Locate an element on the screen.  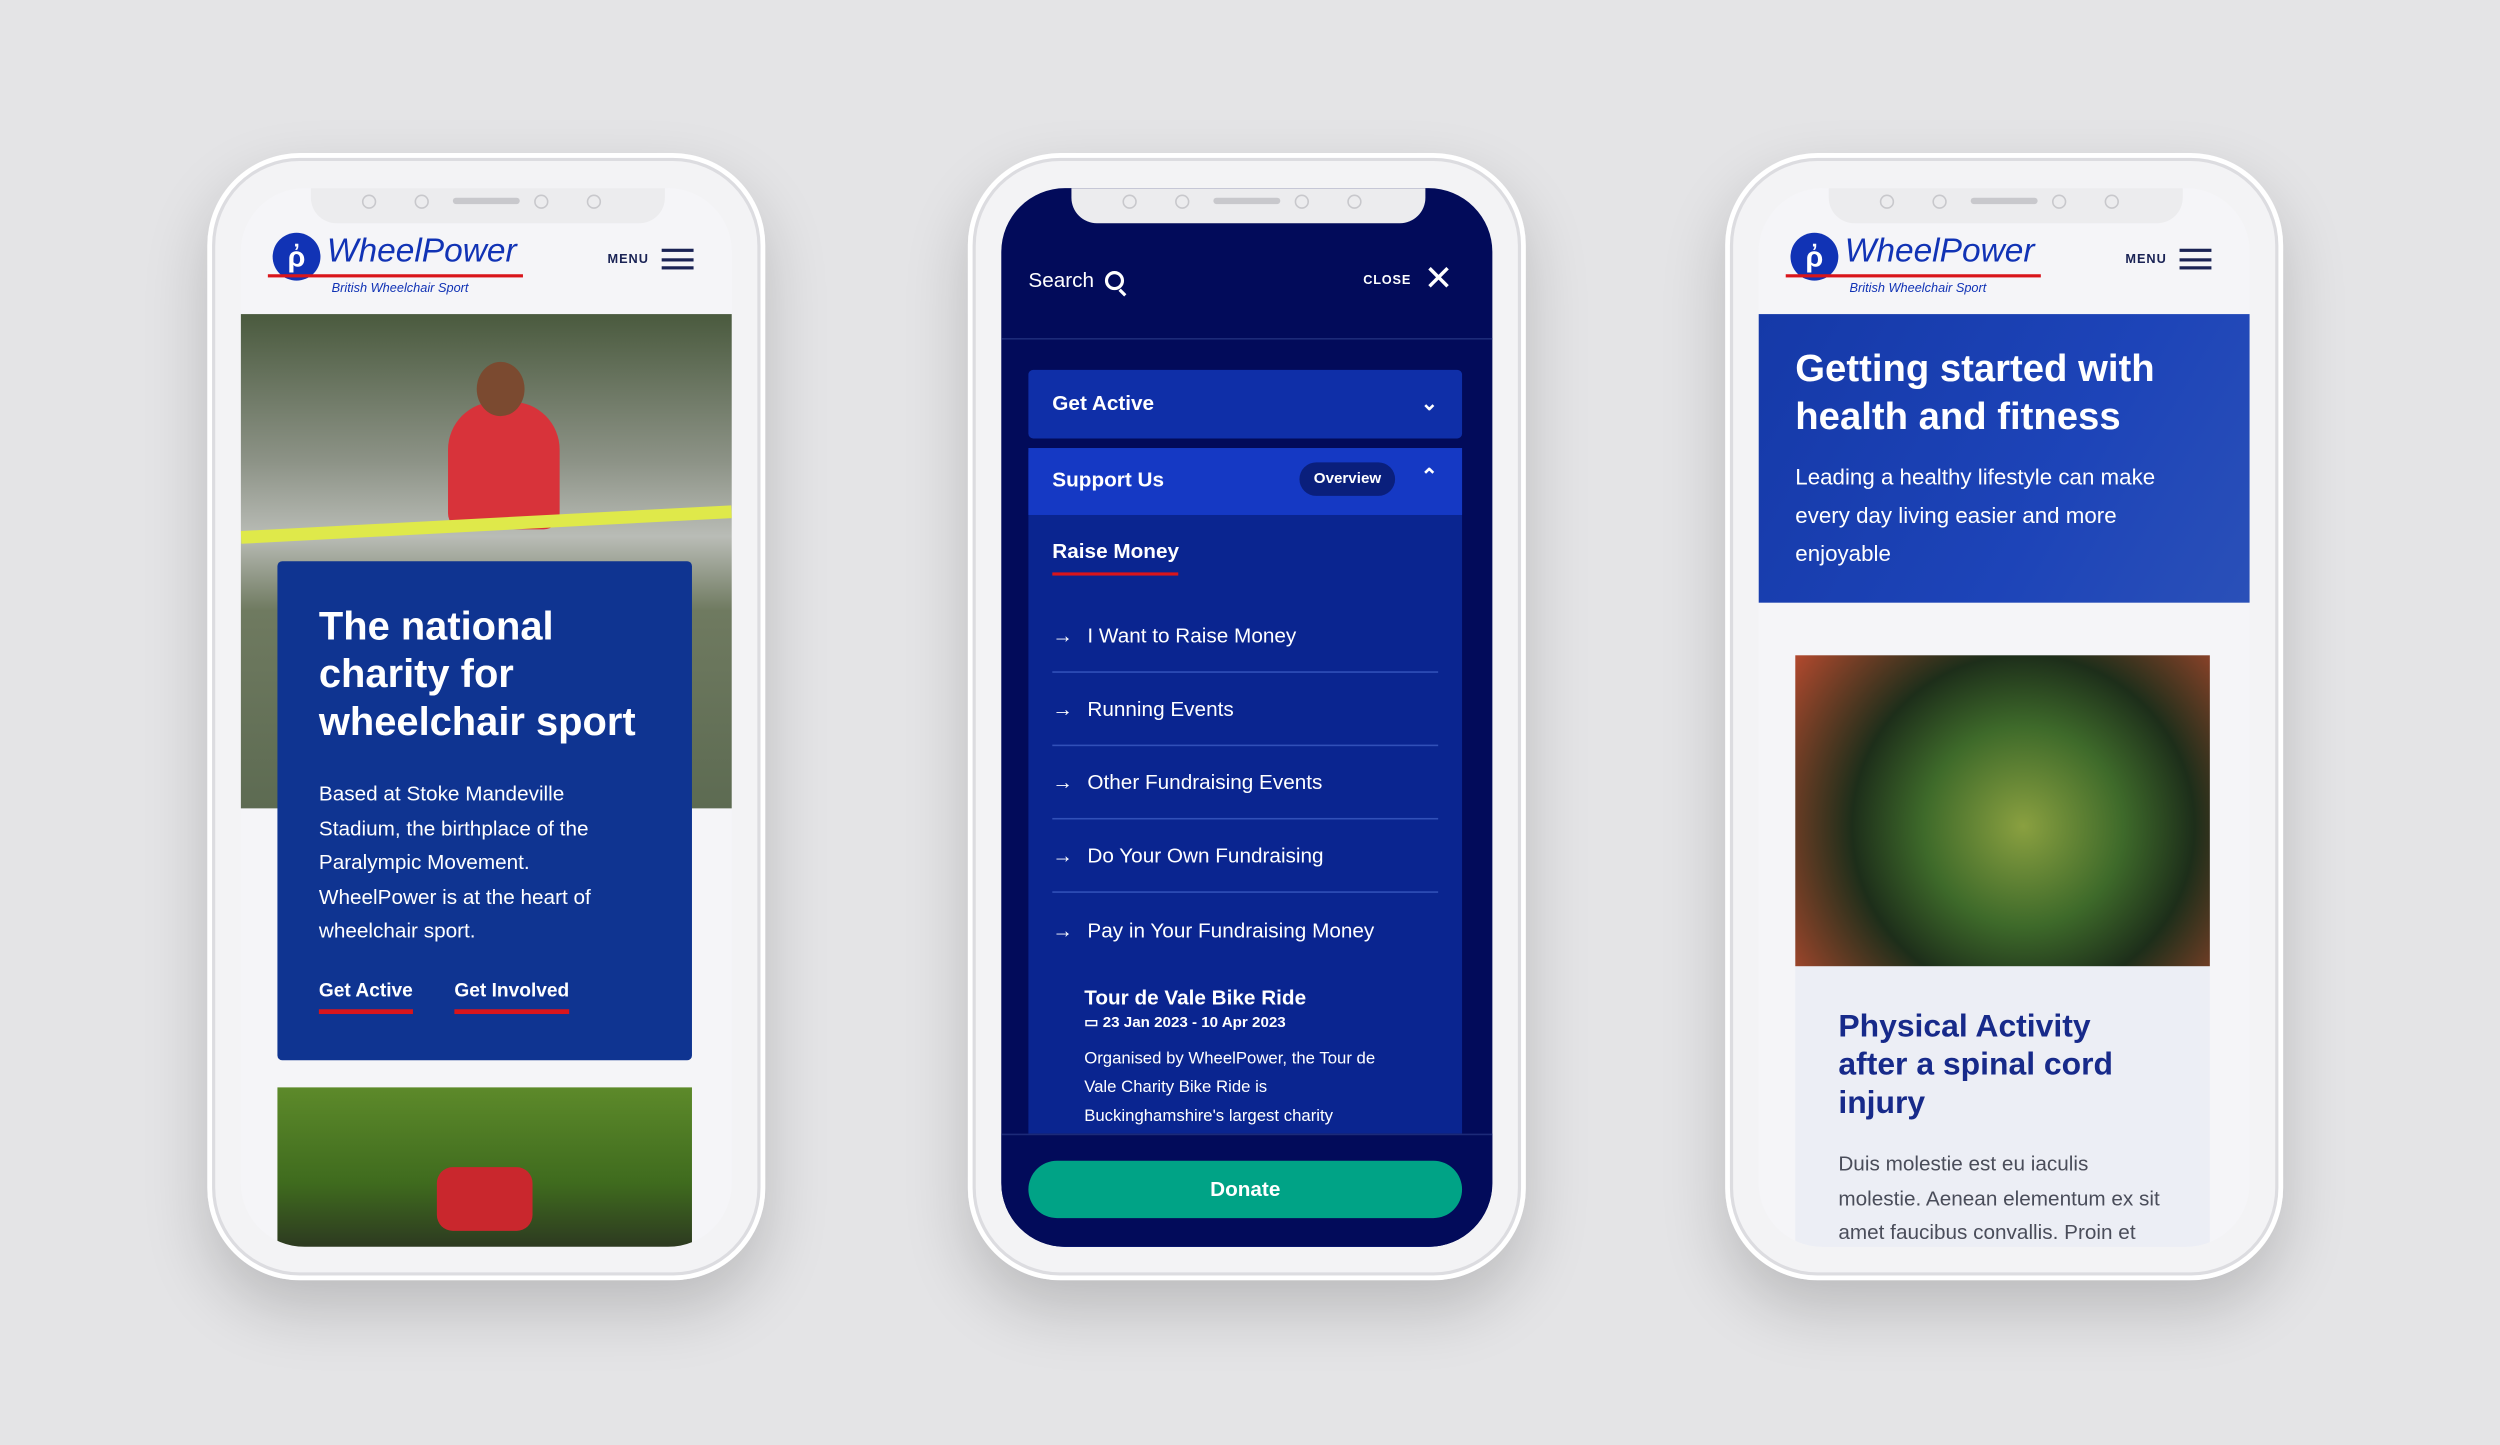
subheading-raise-money: Raise Money is located at coordinates (1116, 557).